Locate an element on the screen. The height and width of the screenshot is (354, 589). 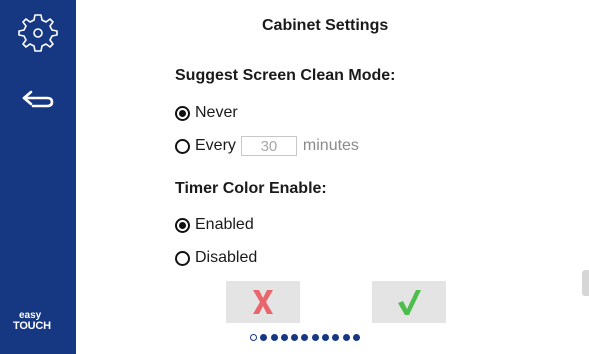
x-icon is located at coordinates (263, 302).